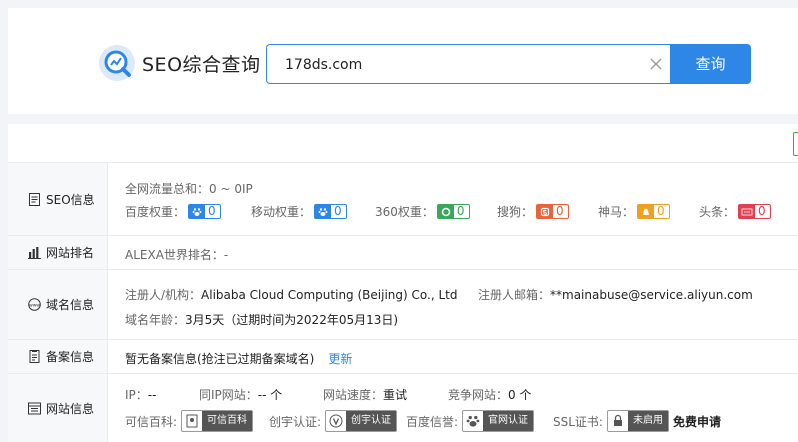 The width and height of the screenshot is (798, 442). Describe the element at coordinates (136, 395) in the screenshot. I see `ip-label: IP：` at that location.